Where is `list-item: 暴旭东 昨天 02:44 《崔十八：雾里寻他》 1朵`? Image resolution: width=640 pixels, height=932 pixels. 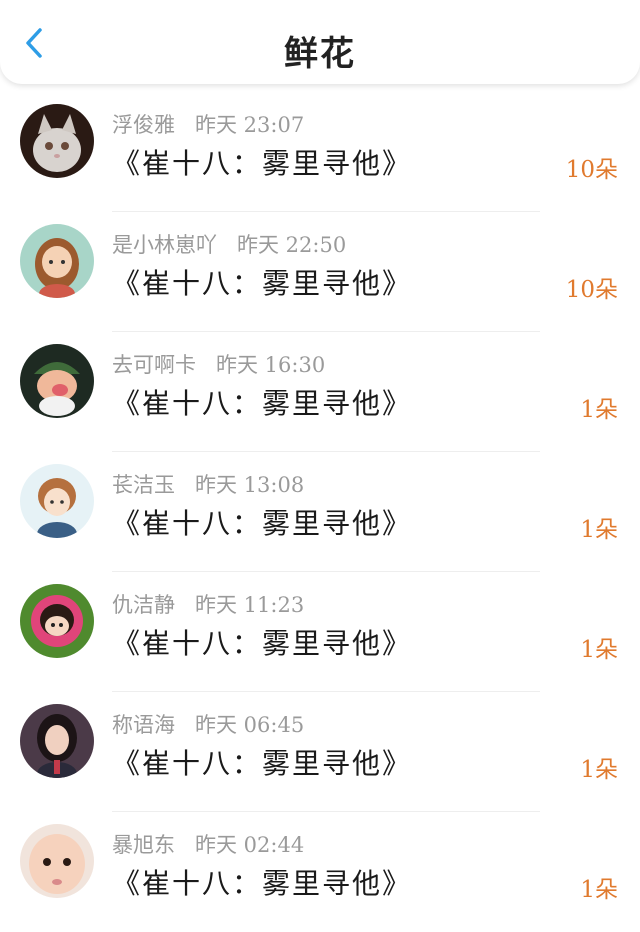
list-item: 暴旭东 昨天 02:44 《崔十八：雾里寻他》 1朵 is located at coordinates (320, 872).